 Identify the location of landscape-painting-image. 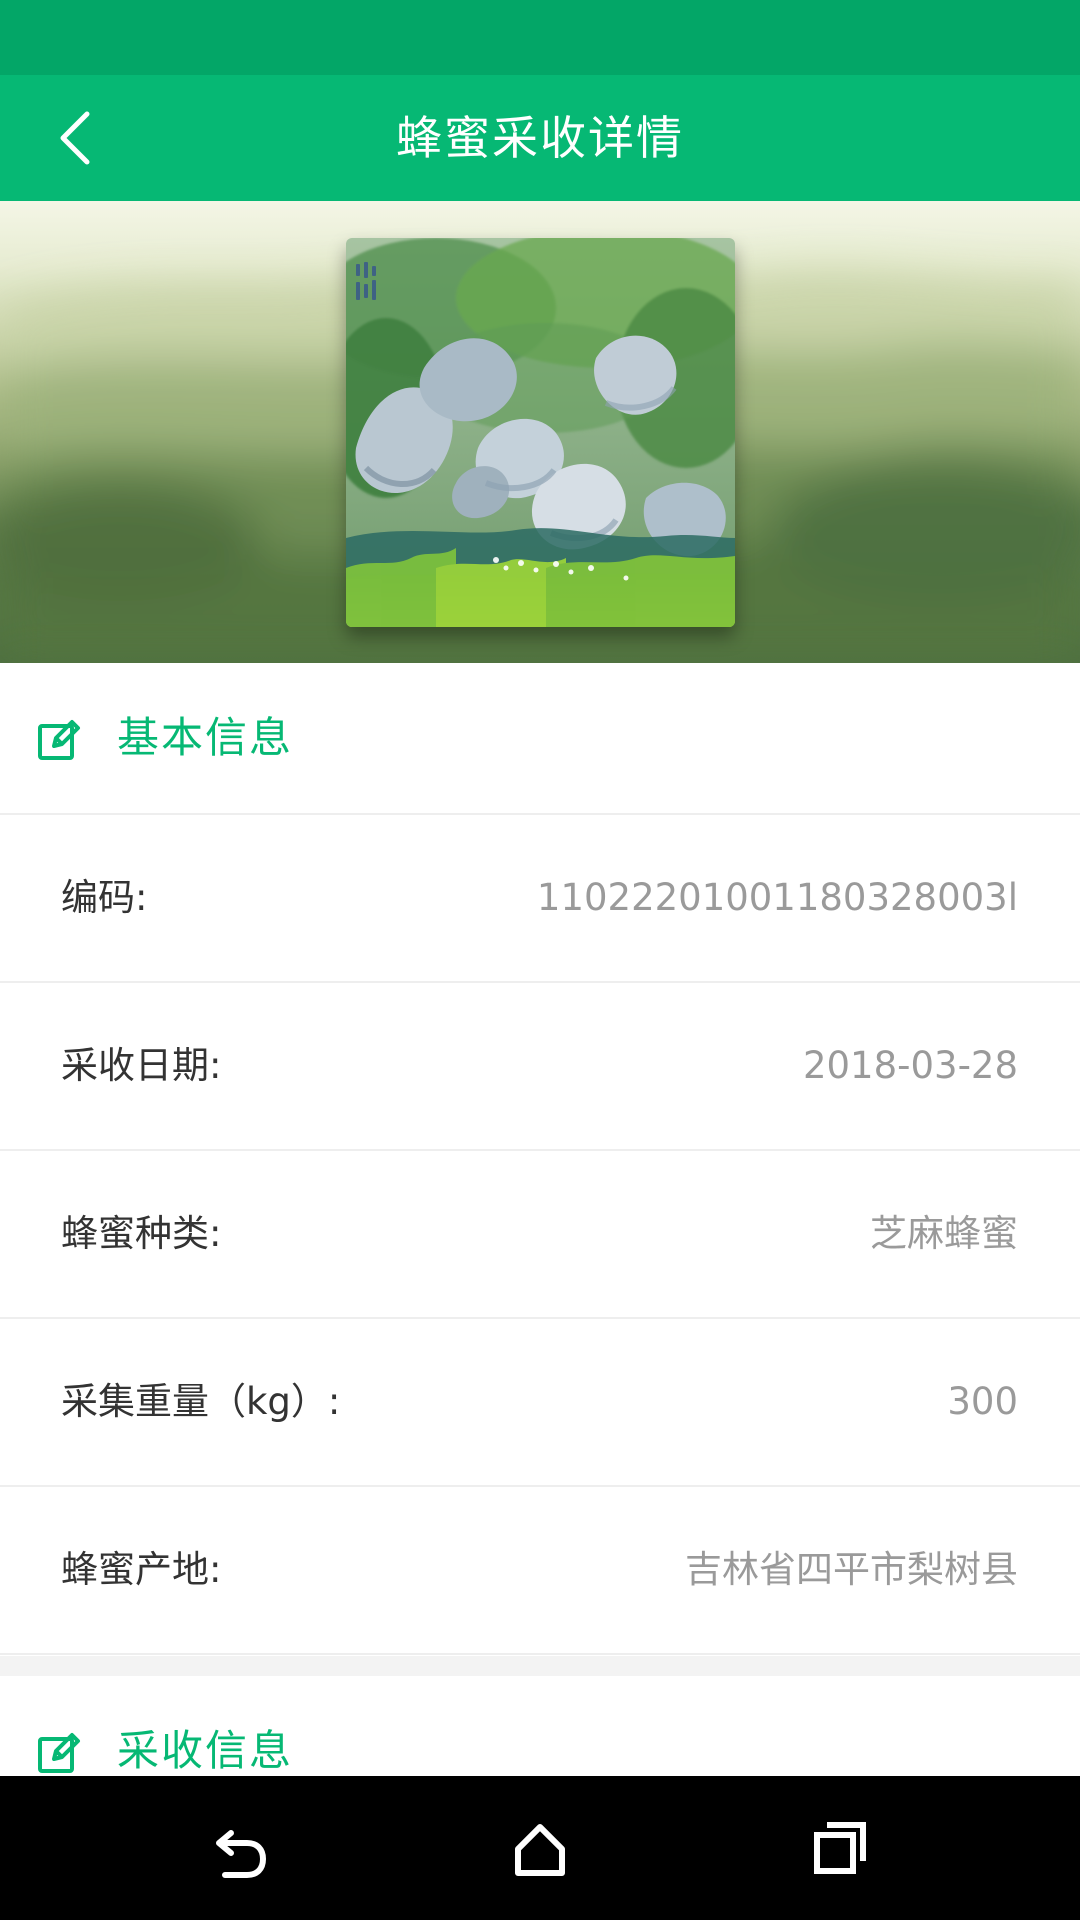
(540, 432).